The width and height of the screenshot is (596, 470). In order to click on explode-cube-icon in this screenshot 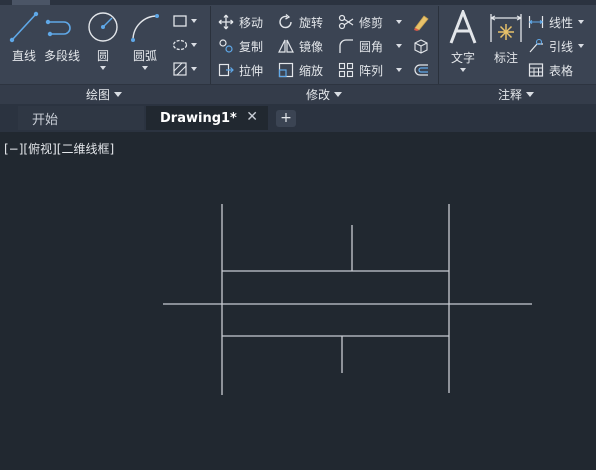, I will do `click(421, 46)`.